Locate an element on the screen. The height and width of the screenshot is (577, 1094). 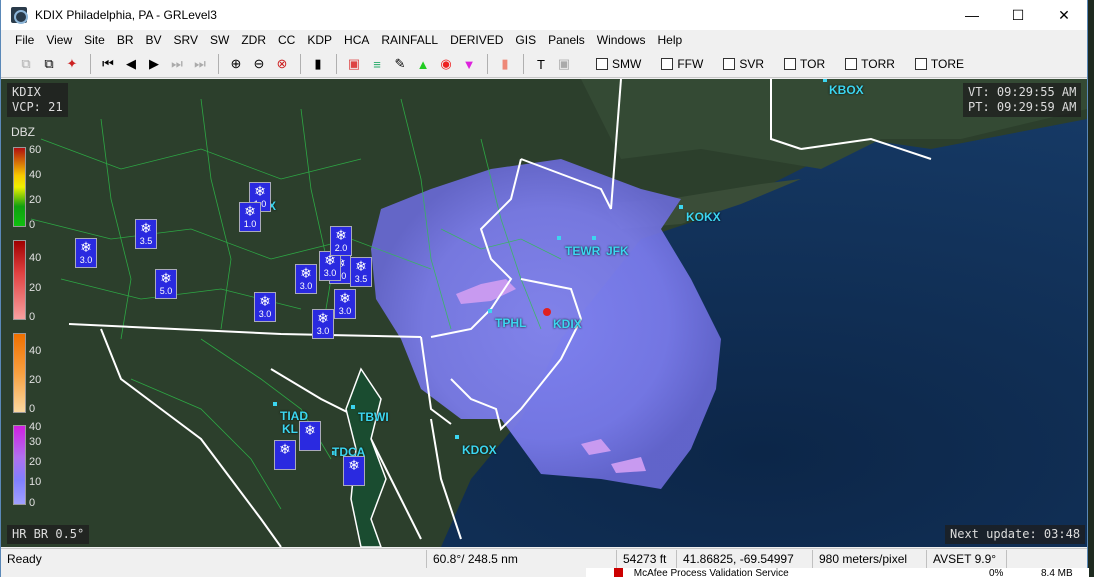
next-frame-icon: ⏭ is located at coordinates (177, 64).